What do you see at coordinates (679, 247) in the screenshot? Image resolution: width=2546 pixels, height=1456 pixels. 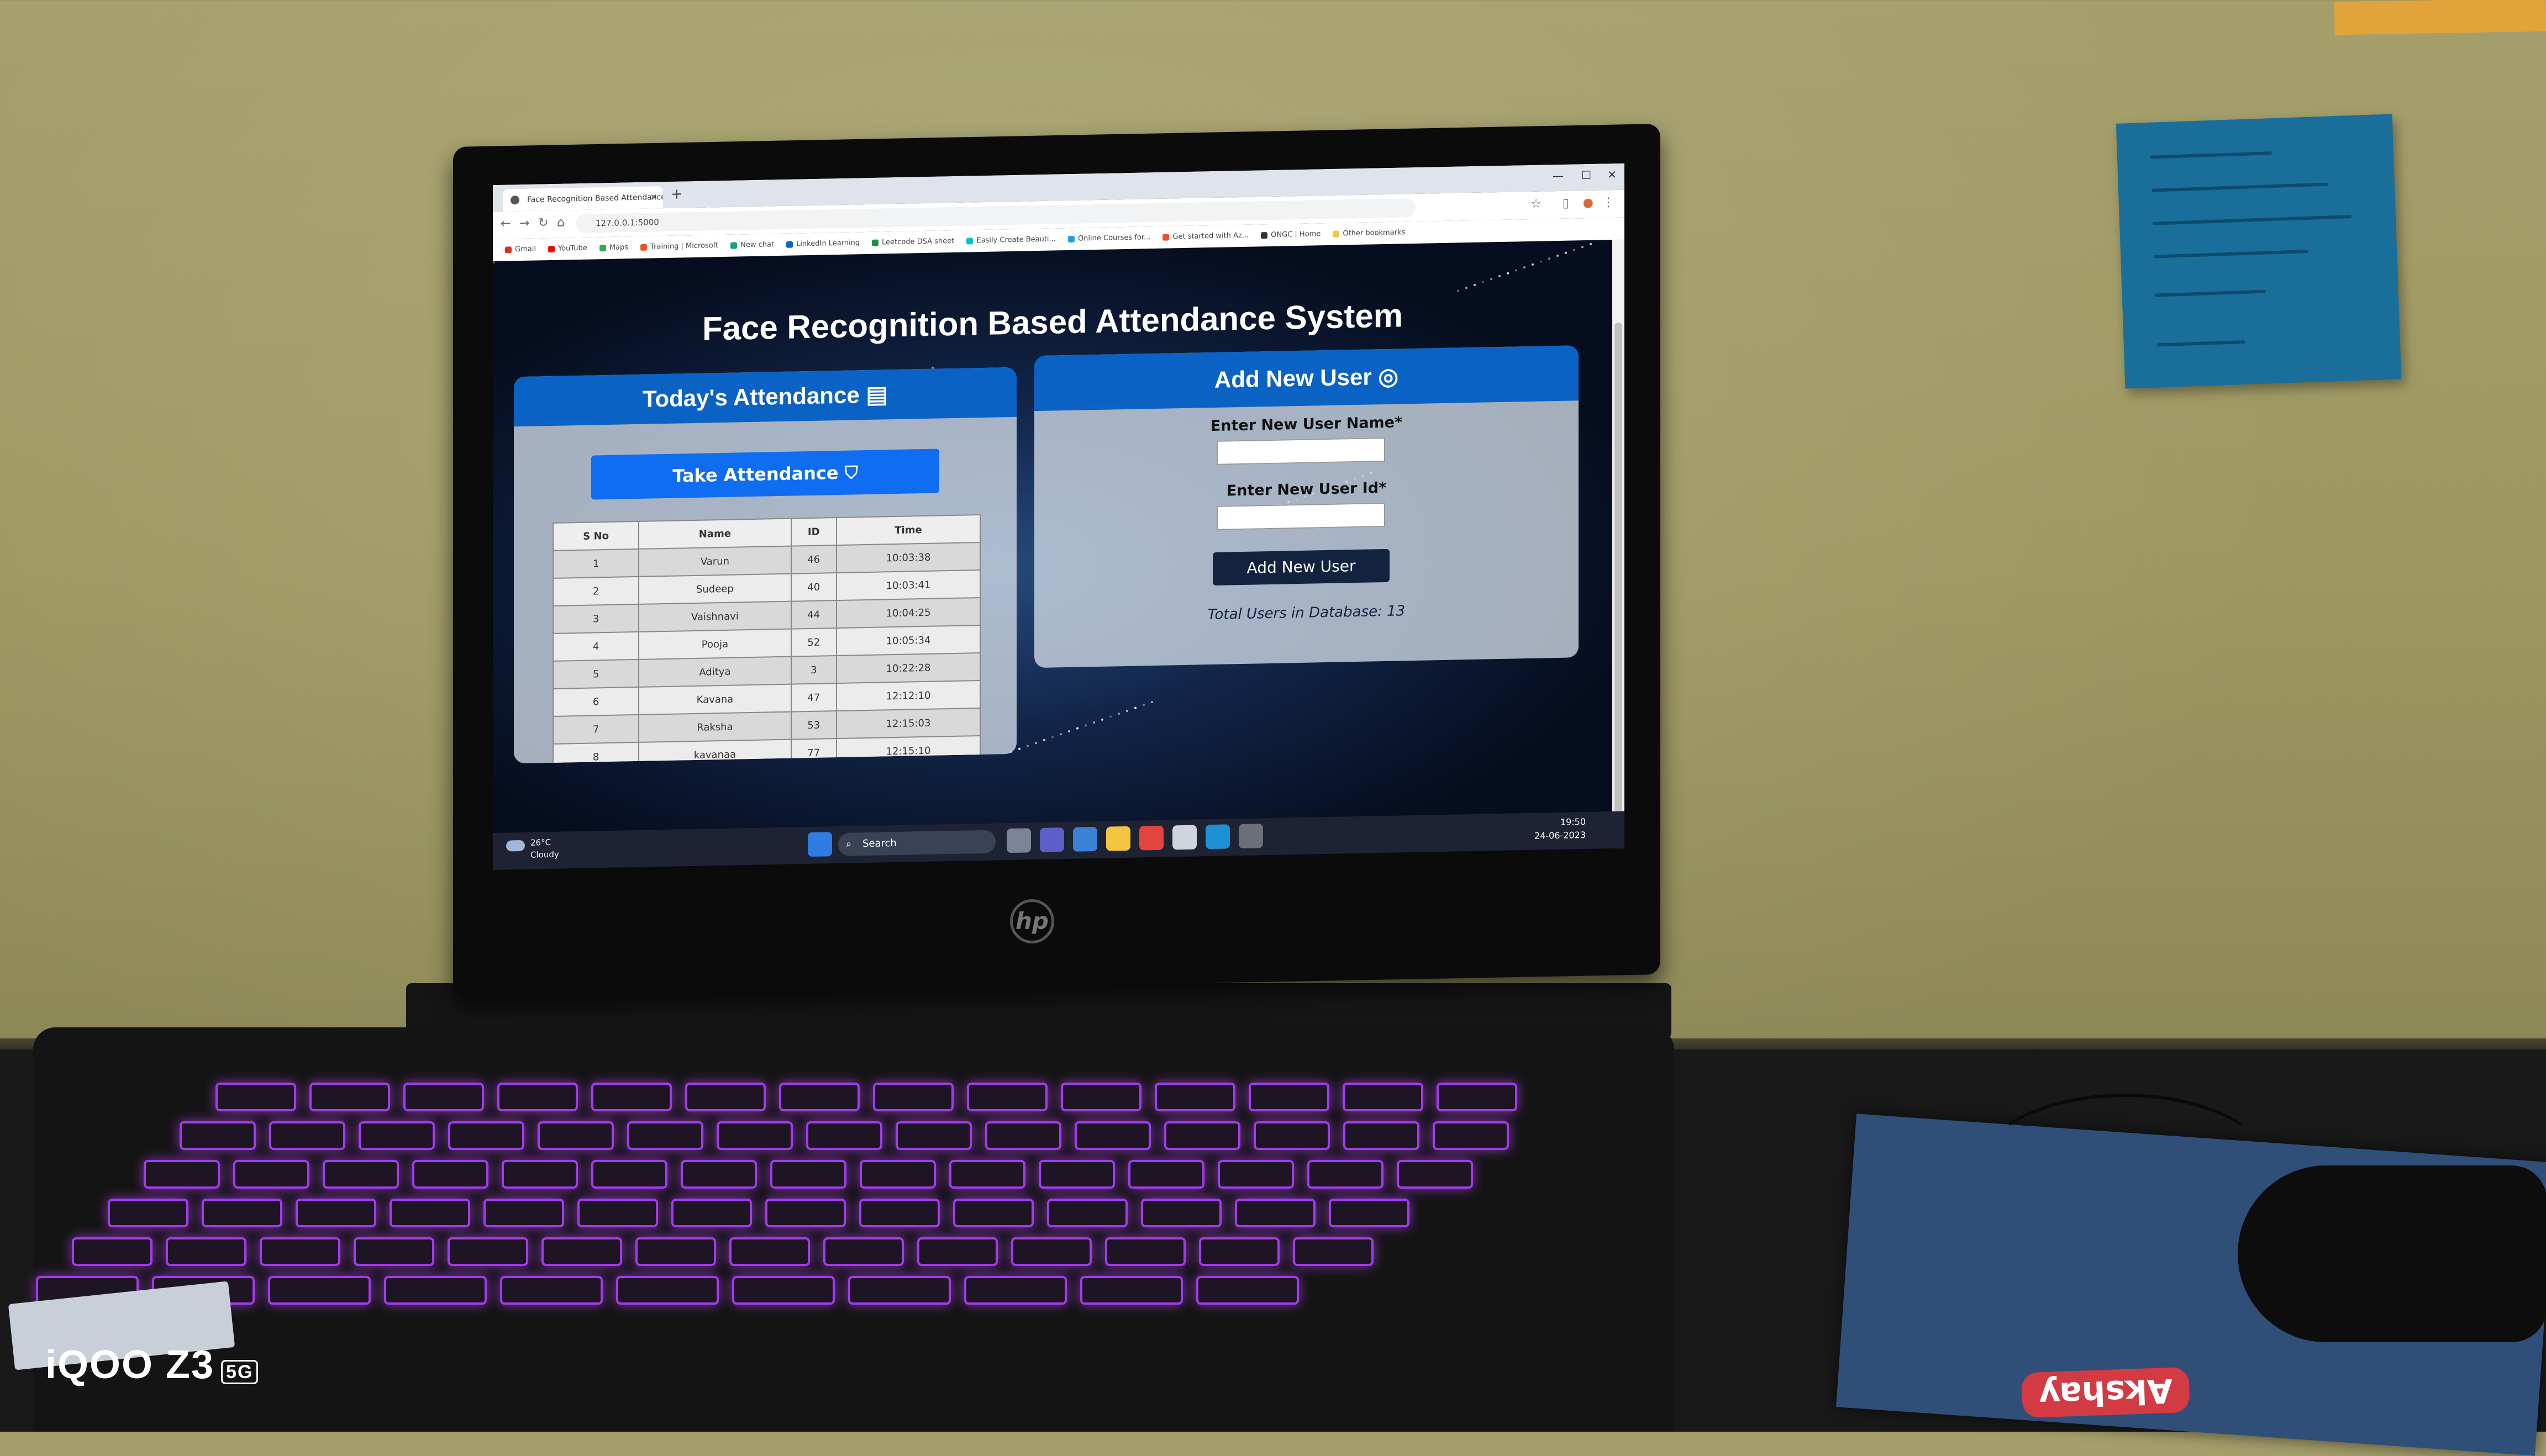 I see `bookmark-item: Training | Microsoft` at bounding box center [679, 247].